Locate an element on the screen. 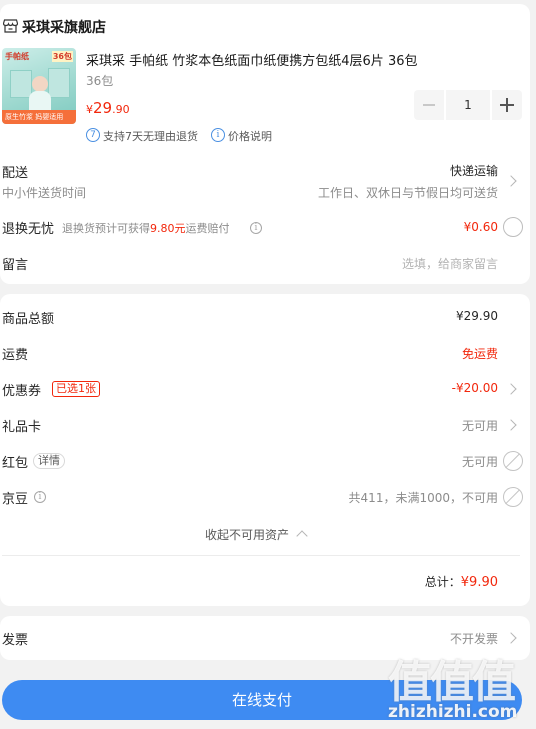  return-worry-checkbox is located at coordinates (513, 227).